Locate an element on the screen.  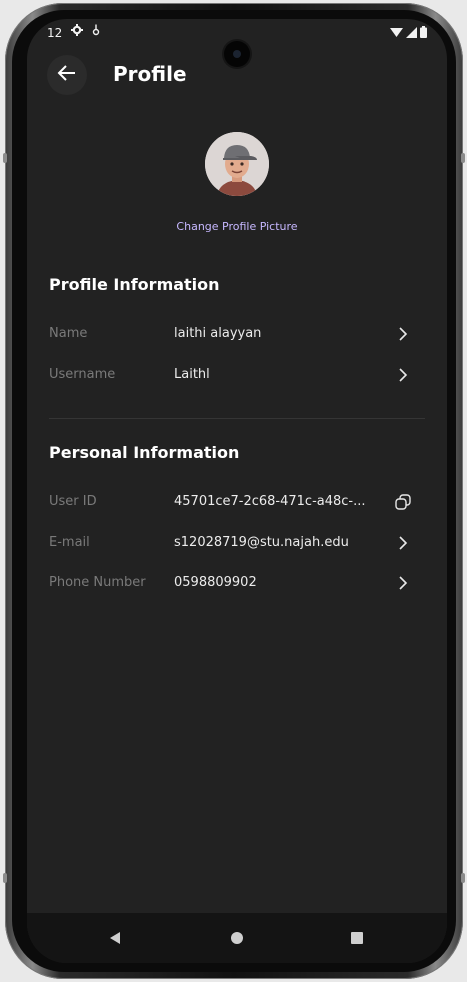
avatar is located at coordinates (237, 164).